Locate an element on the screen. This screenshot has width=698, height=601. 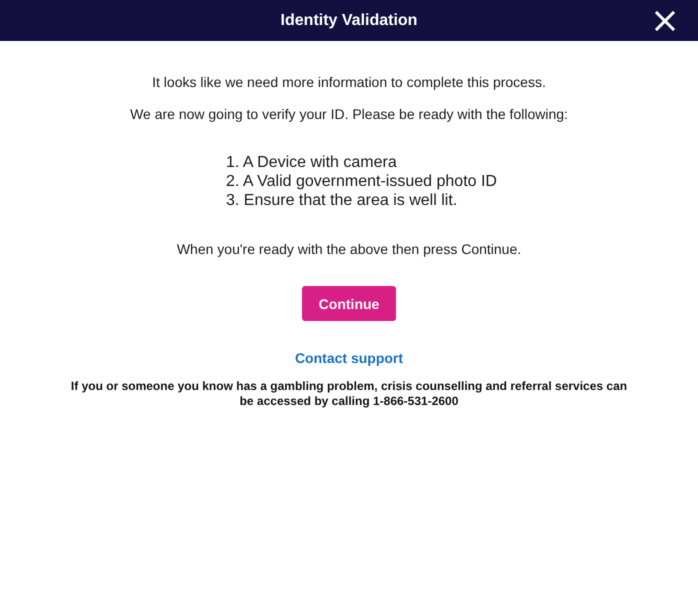
close-icon is located at coordinates (665, 21).